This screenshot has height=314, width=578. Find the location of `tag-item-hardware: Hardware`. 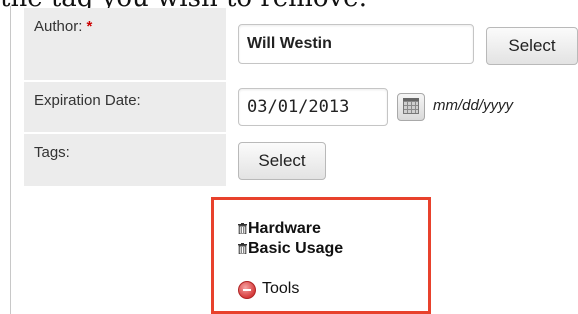

tag-item-hardware: Hardware is located at coordinates (284, 228).